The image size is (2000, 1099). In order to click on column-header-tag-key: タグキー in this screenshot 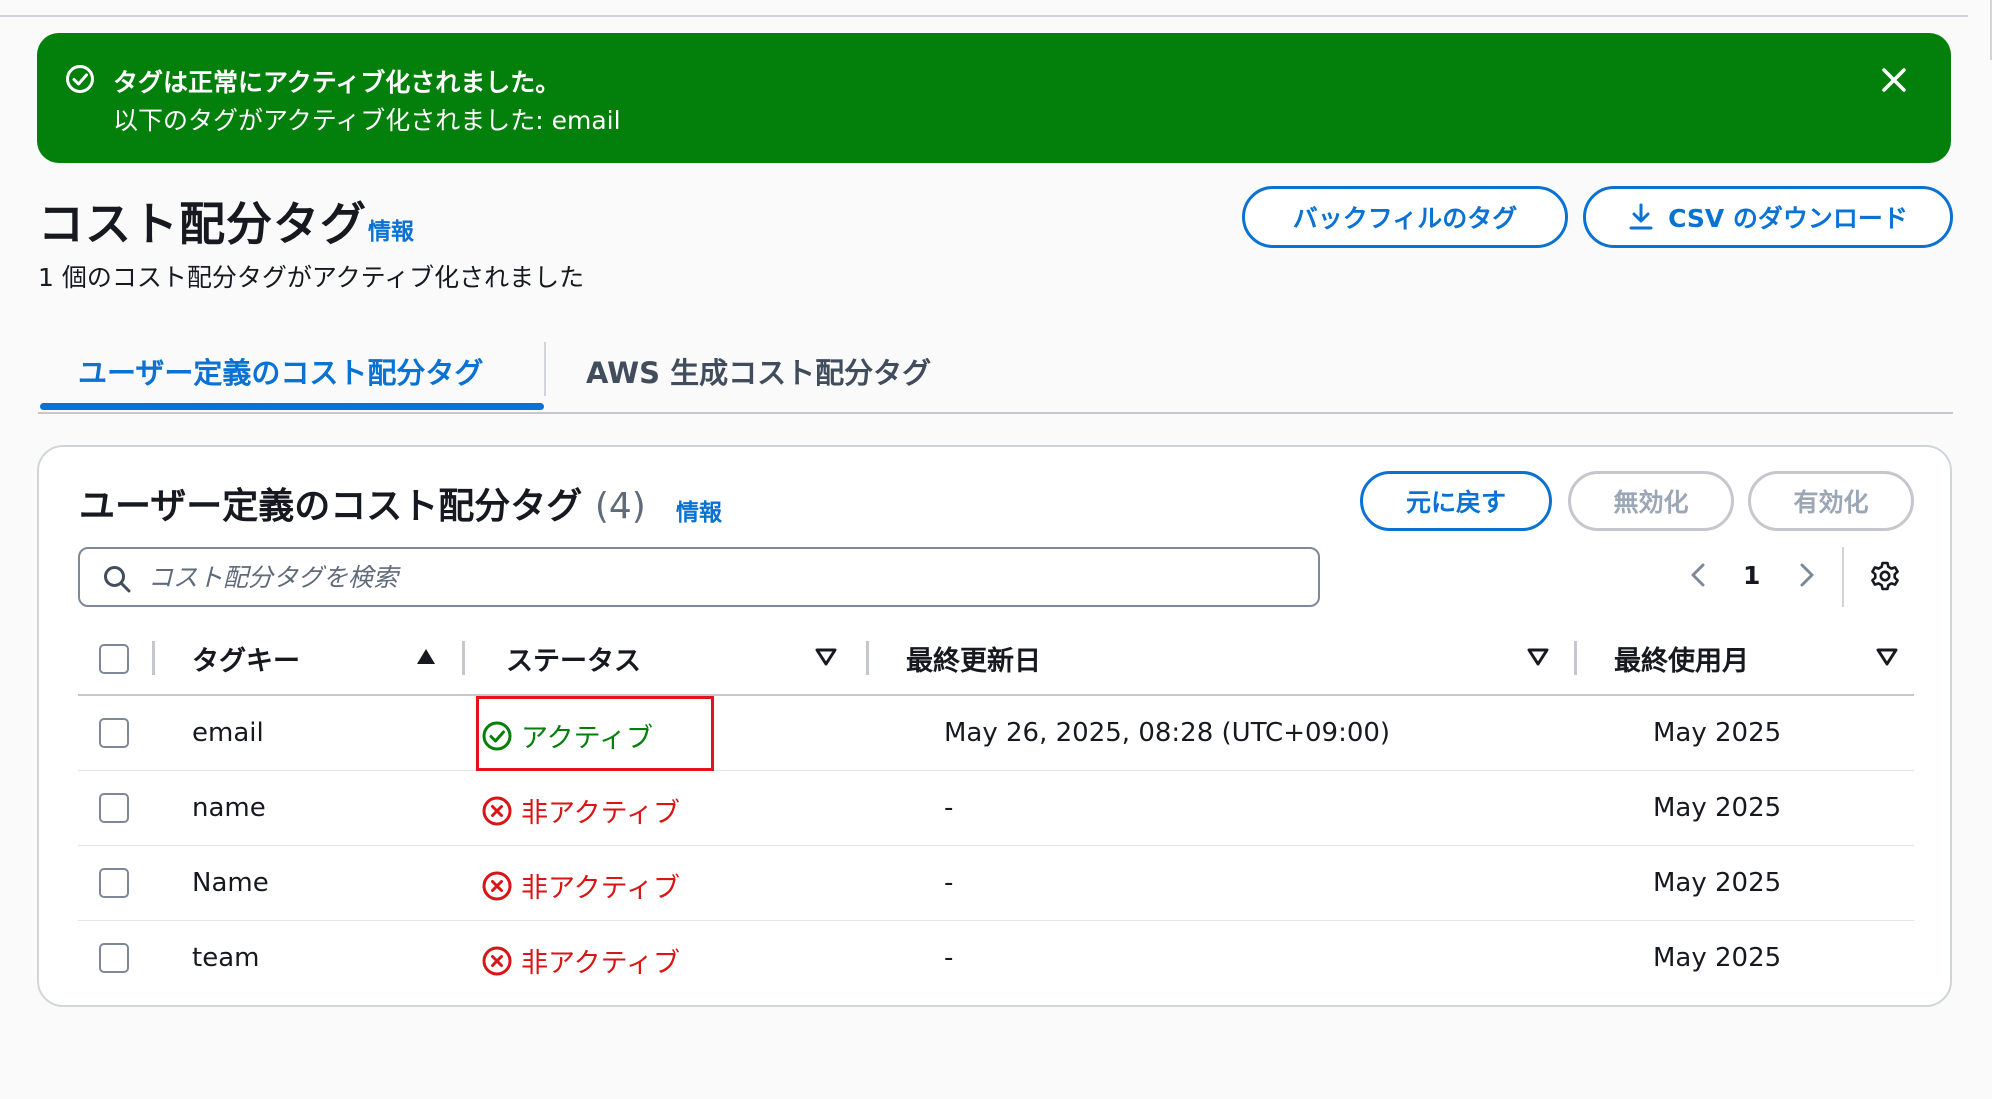, I will do `click(246, 658)`.